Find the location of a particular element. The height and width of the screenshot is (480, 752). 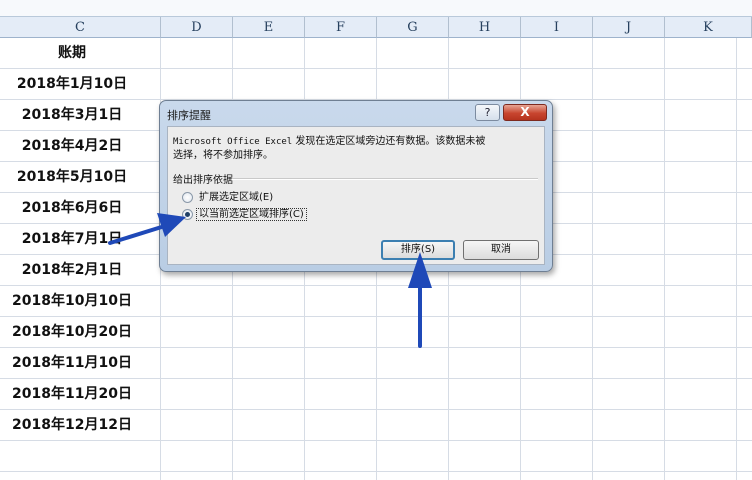

option-current-label: 以当前选定区域排序(C) is located at coordinates (251, 214).